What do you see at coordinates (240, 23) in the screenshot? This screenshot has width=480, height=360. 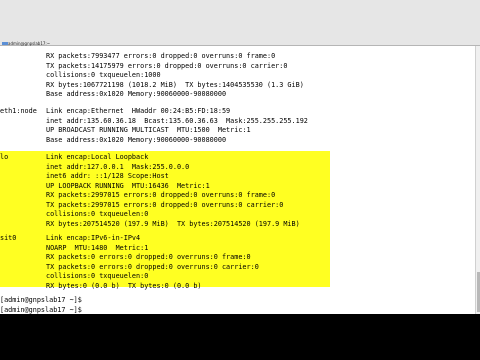 I see `window-titlebar: admin@gnpslab17:~` at bounding box center [240, 23].